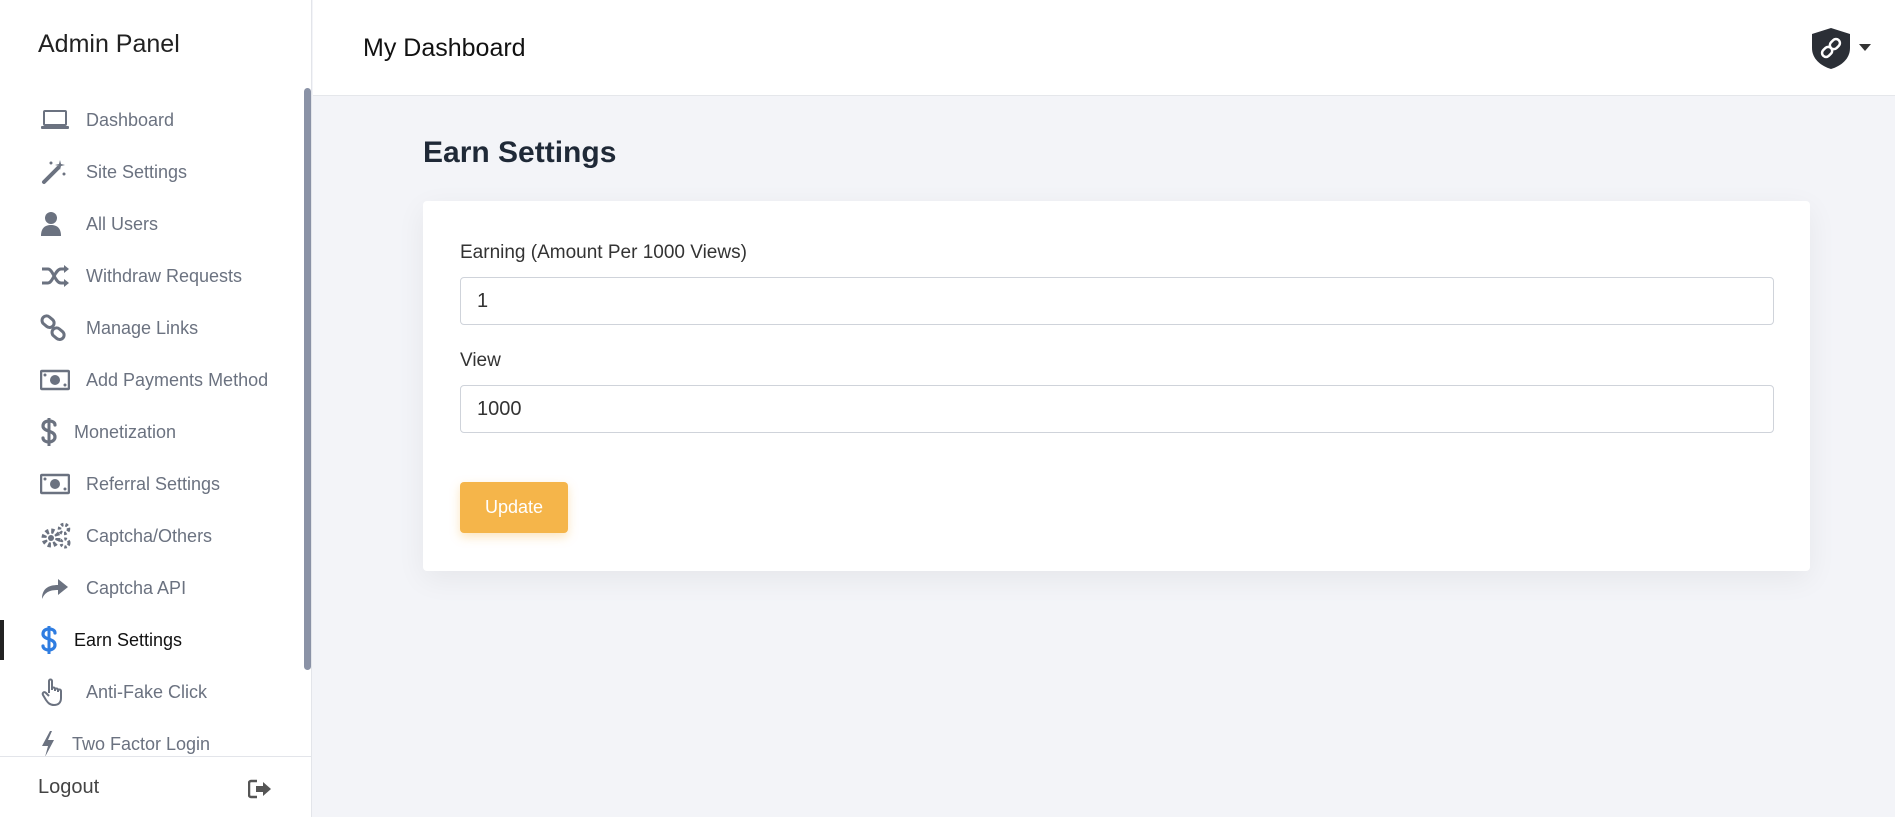 The width and height of the screenshot is (1895, 817). What do you see at coordinates (109, 44) in the screenshot?
I see `brand-title: Admin Panel` at bounding box center [109, 44].